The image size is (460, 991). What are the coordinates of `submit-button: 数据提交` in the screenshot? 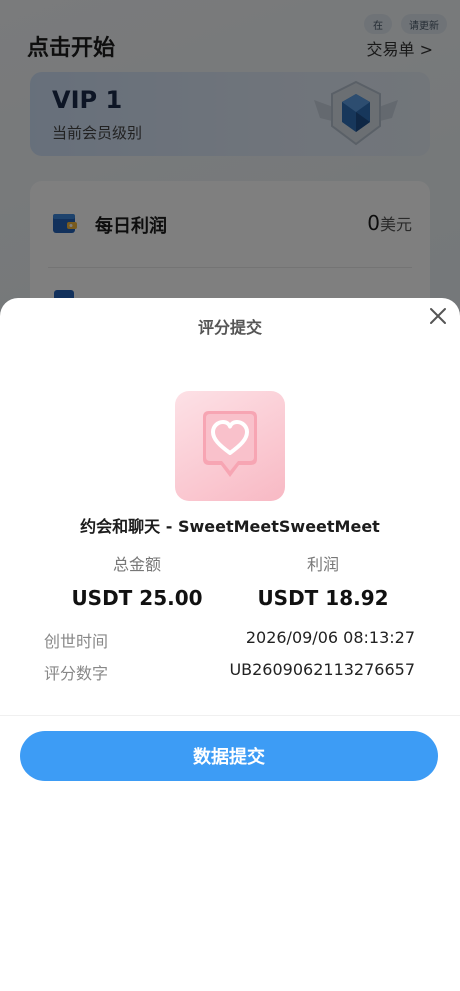 It's located at (229, 756).